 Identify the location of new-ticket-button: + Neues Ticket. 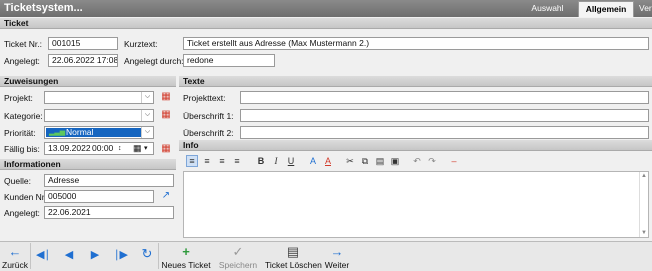
(186, 257).